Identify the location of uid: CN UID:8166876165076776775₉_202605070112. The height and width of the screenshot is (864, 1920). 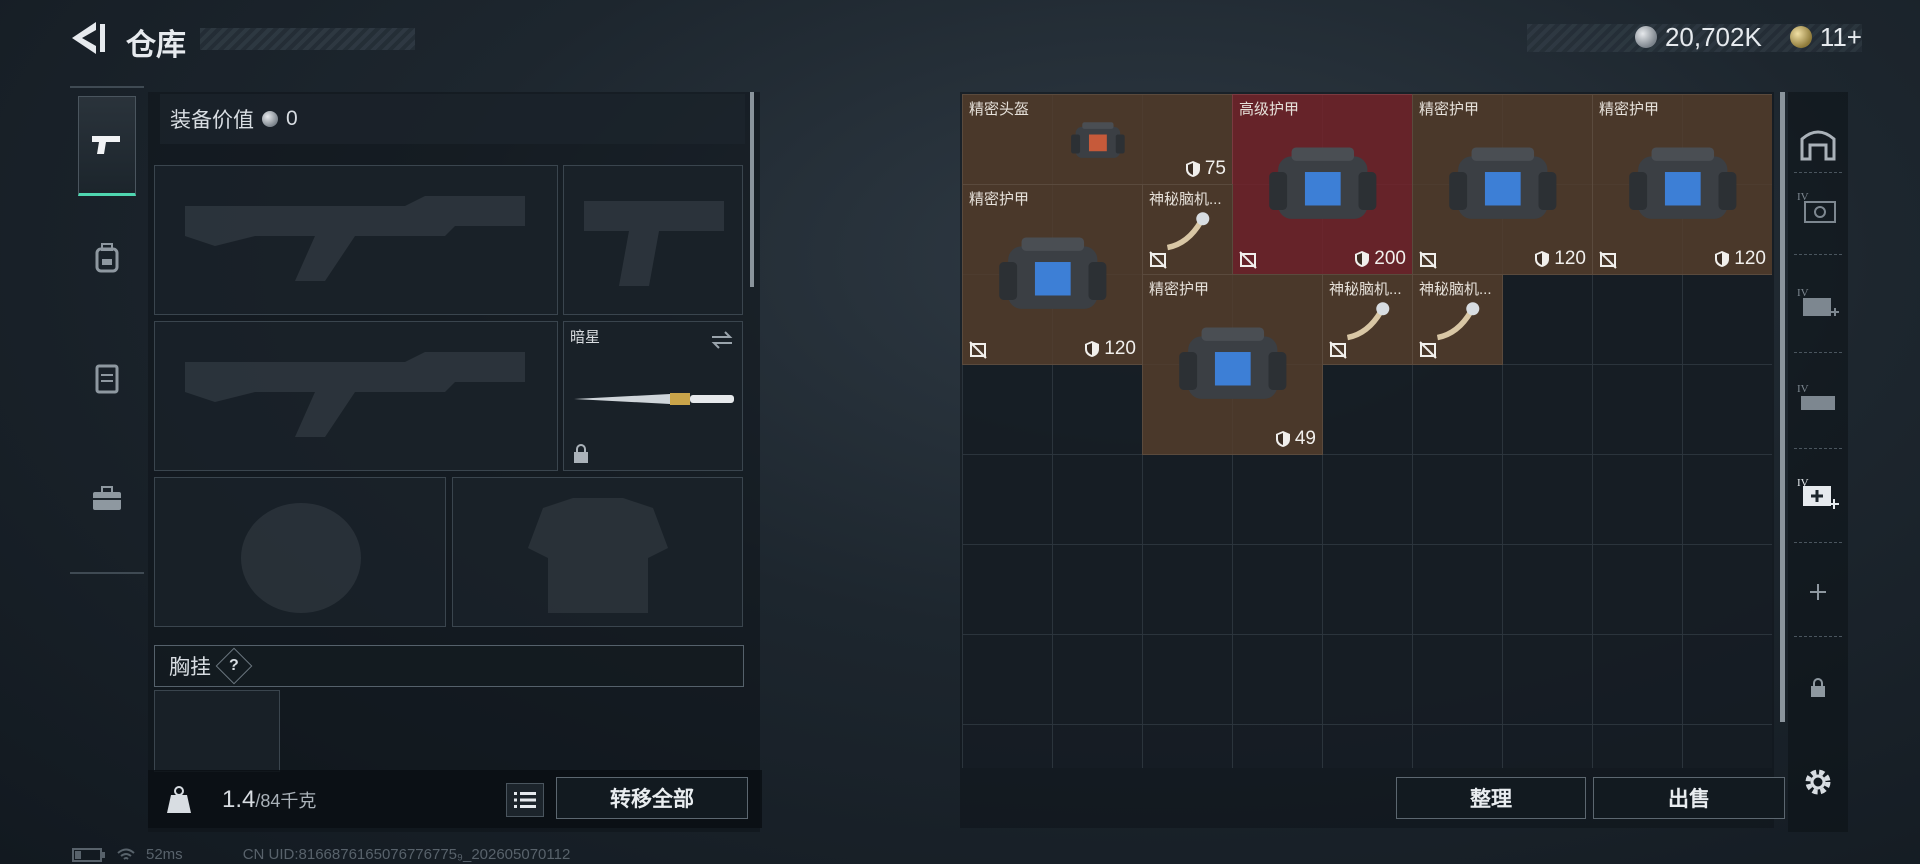
(406, 854).